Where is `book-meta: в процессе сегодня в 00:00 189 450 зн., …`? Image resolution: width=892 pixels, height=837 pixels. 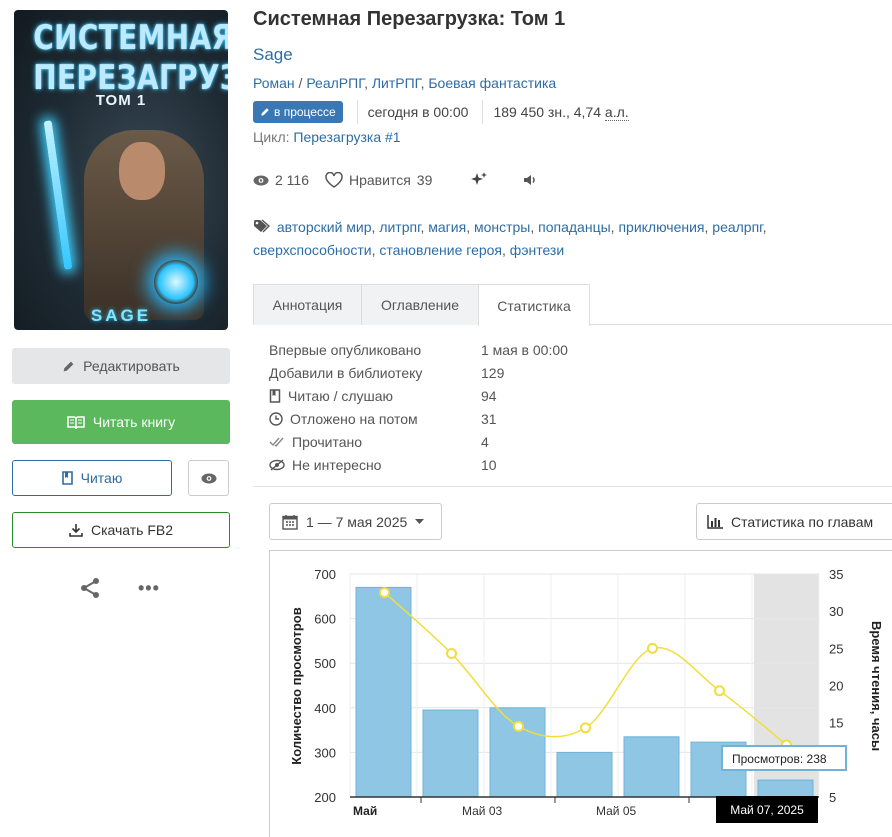
book-meta: в процессе сегодня в 00:00 189 450 зн., … is located at coordinates (441, 112).